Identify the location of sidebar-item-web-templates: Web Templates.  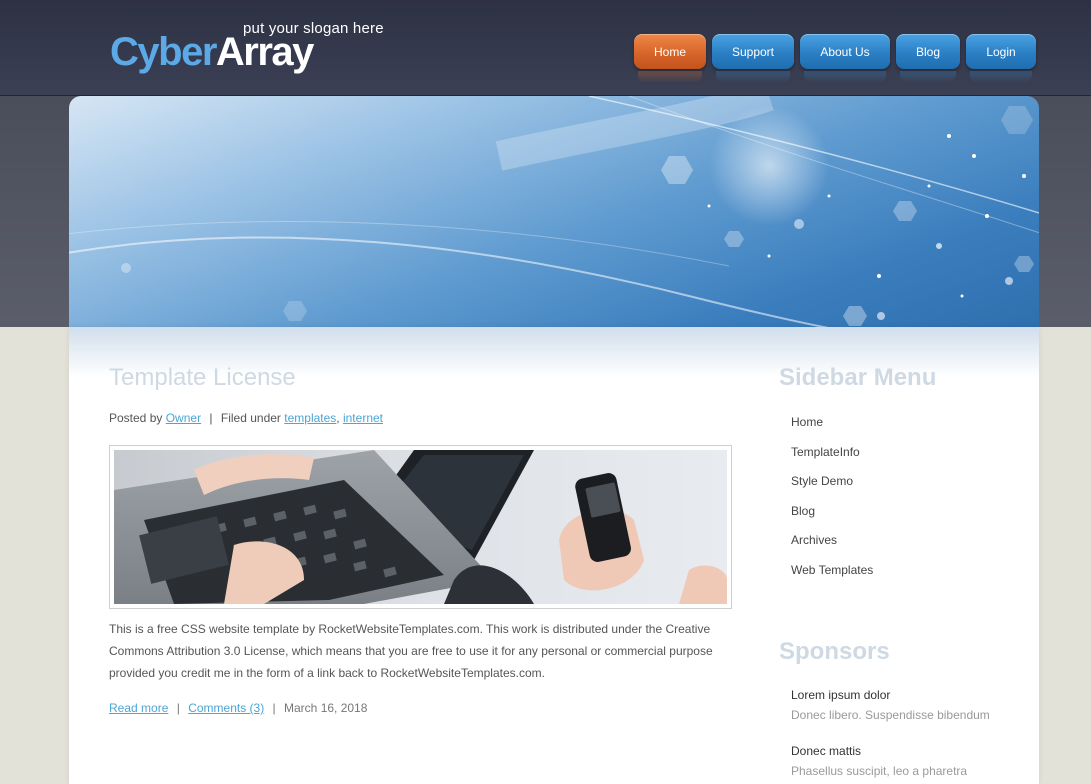
(832, 576).